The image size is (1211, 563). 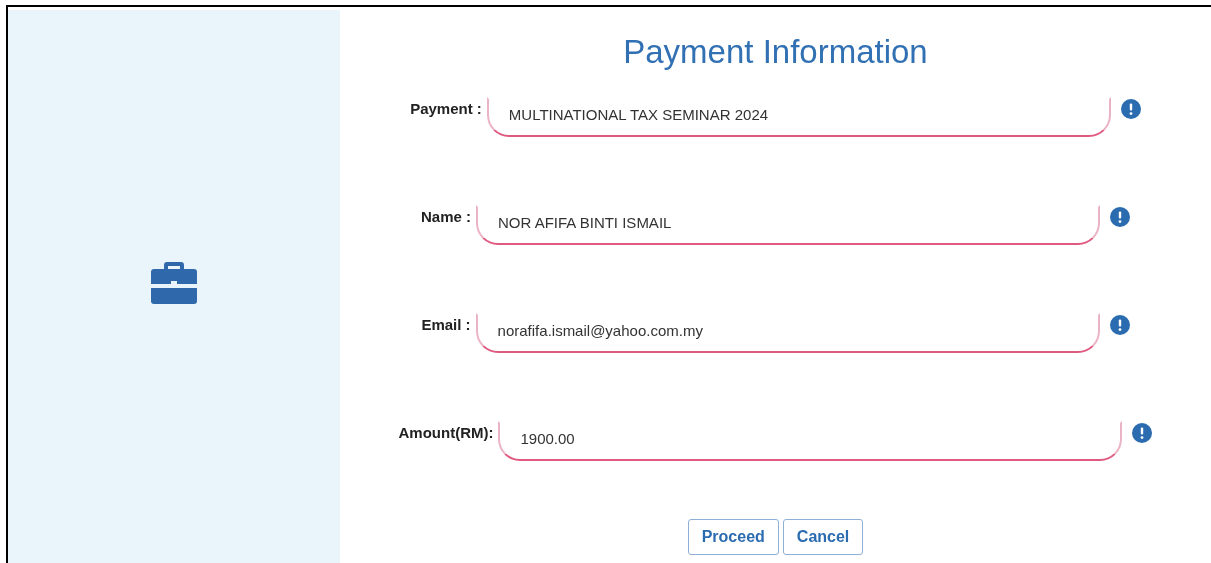 What do you see at coordinates (446, 108) in the screenshot?
I see `field-label: Payment :` at bounding box center [446, 108].